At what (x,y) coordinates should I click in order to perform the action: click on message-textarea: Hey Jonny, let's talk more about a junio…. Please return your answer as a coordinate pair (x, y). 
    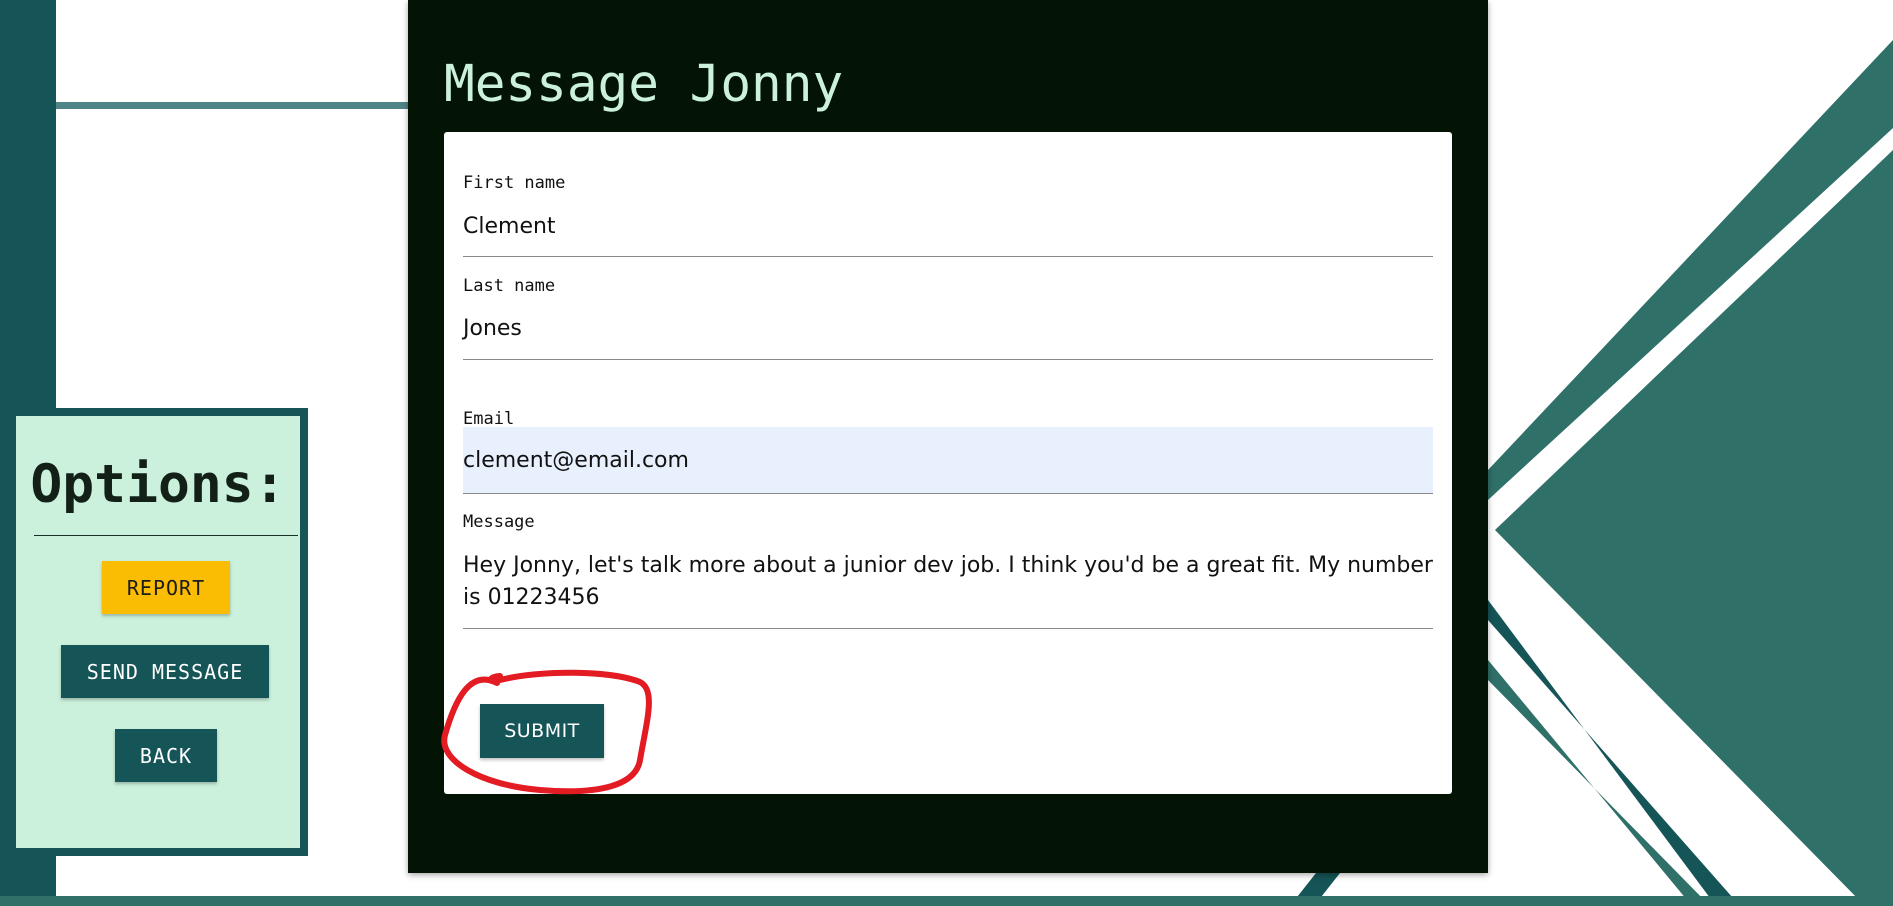
    Looking at the image, I should click on (948, 582).